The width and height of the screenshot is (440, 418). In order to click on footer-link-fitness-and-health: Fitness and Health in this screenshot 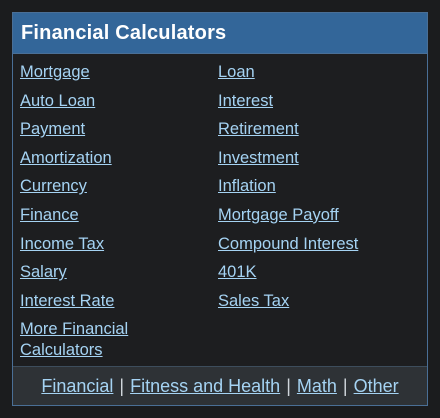, I will do `click(205, 386)`.